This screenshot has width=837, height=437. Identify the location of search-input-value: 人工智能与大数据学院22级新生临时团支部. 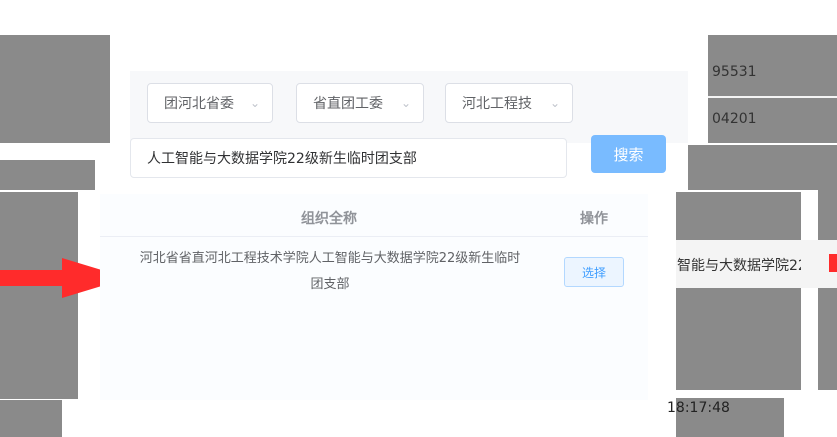
(282, 159).